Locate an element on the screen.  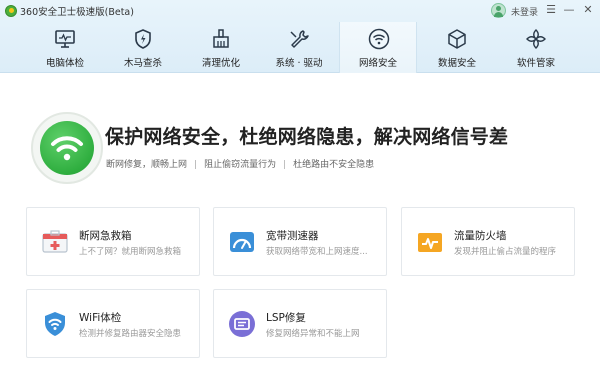
nav-item-label: 系统 · 驱动 is located at coordinates (299, 63).